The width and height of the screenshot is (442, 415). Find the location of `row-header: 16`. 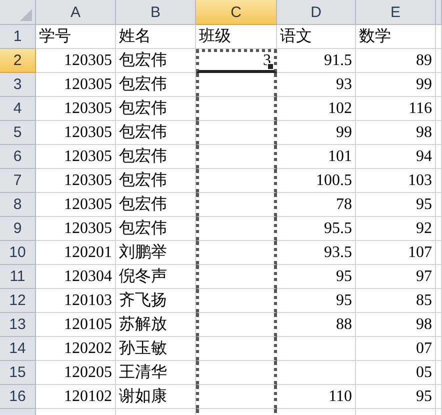

row-header: 16 is located at coordinates (18, 397).